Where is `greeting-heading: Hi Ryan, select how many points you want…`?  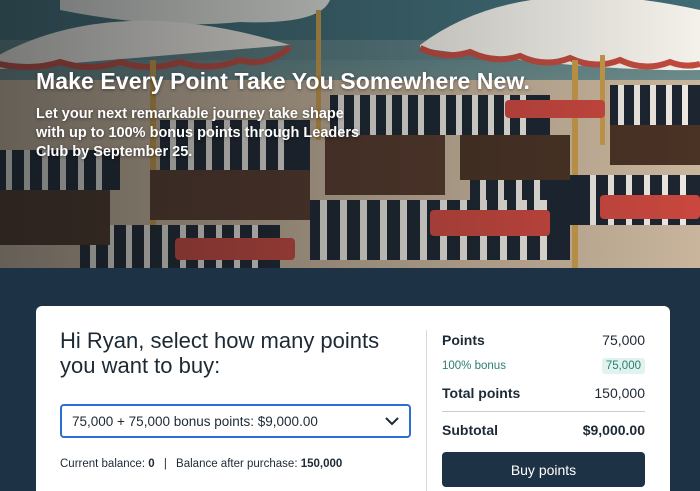
greeting-heading: Hi Ryan, select how many points you want… is located at coordinates (220, 353).